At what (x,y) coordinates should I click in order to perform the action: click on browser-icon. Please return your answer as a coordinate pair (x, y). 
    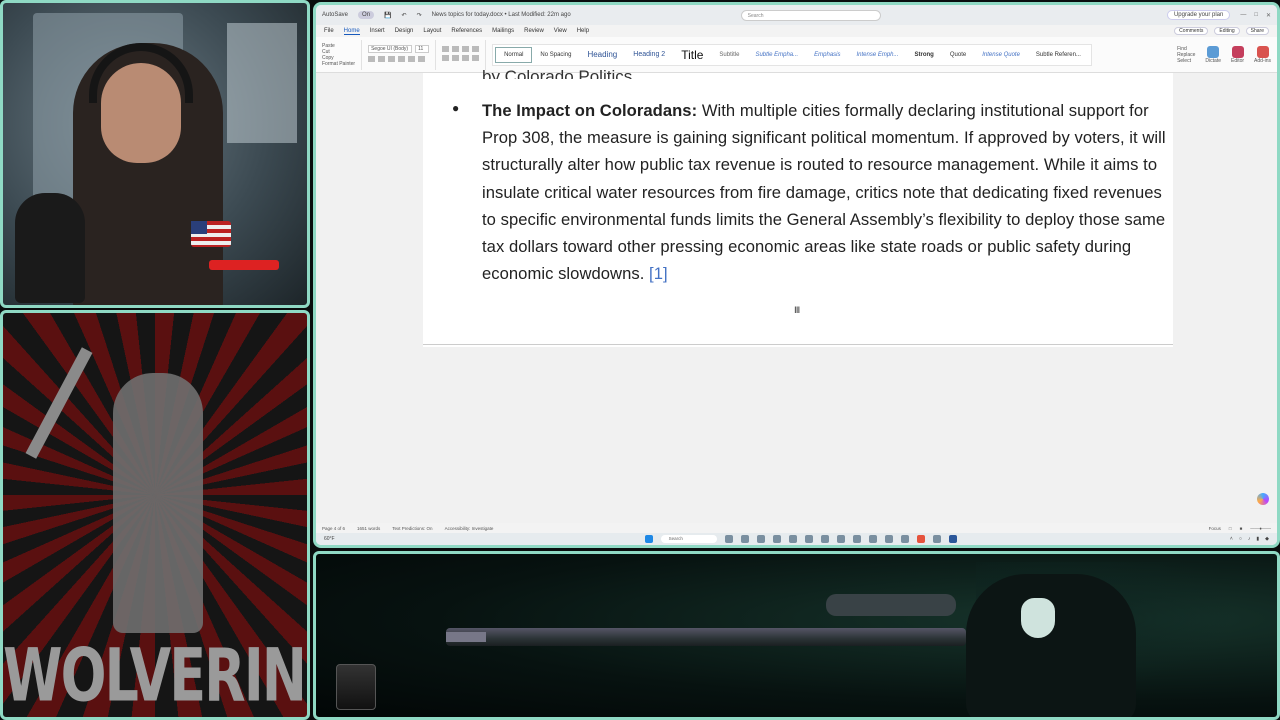
    Looking at the image, I should click on (760, 539).